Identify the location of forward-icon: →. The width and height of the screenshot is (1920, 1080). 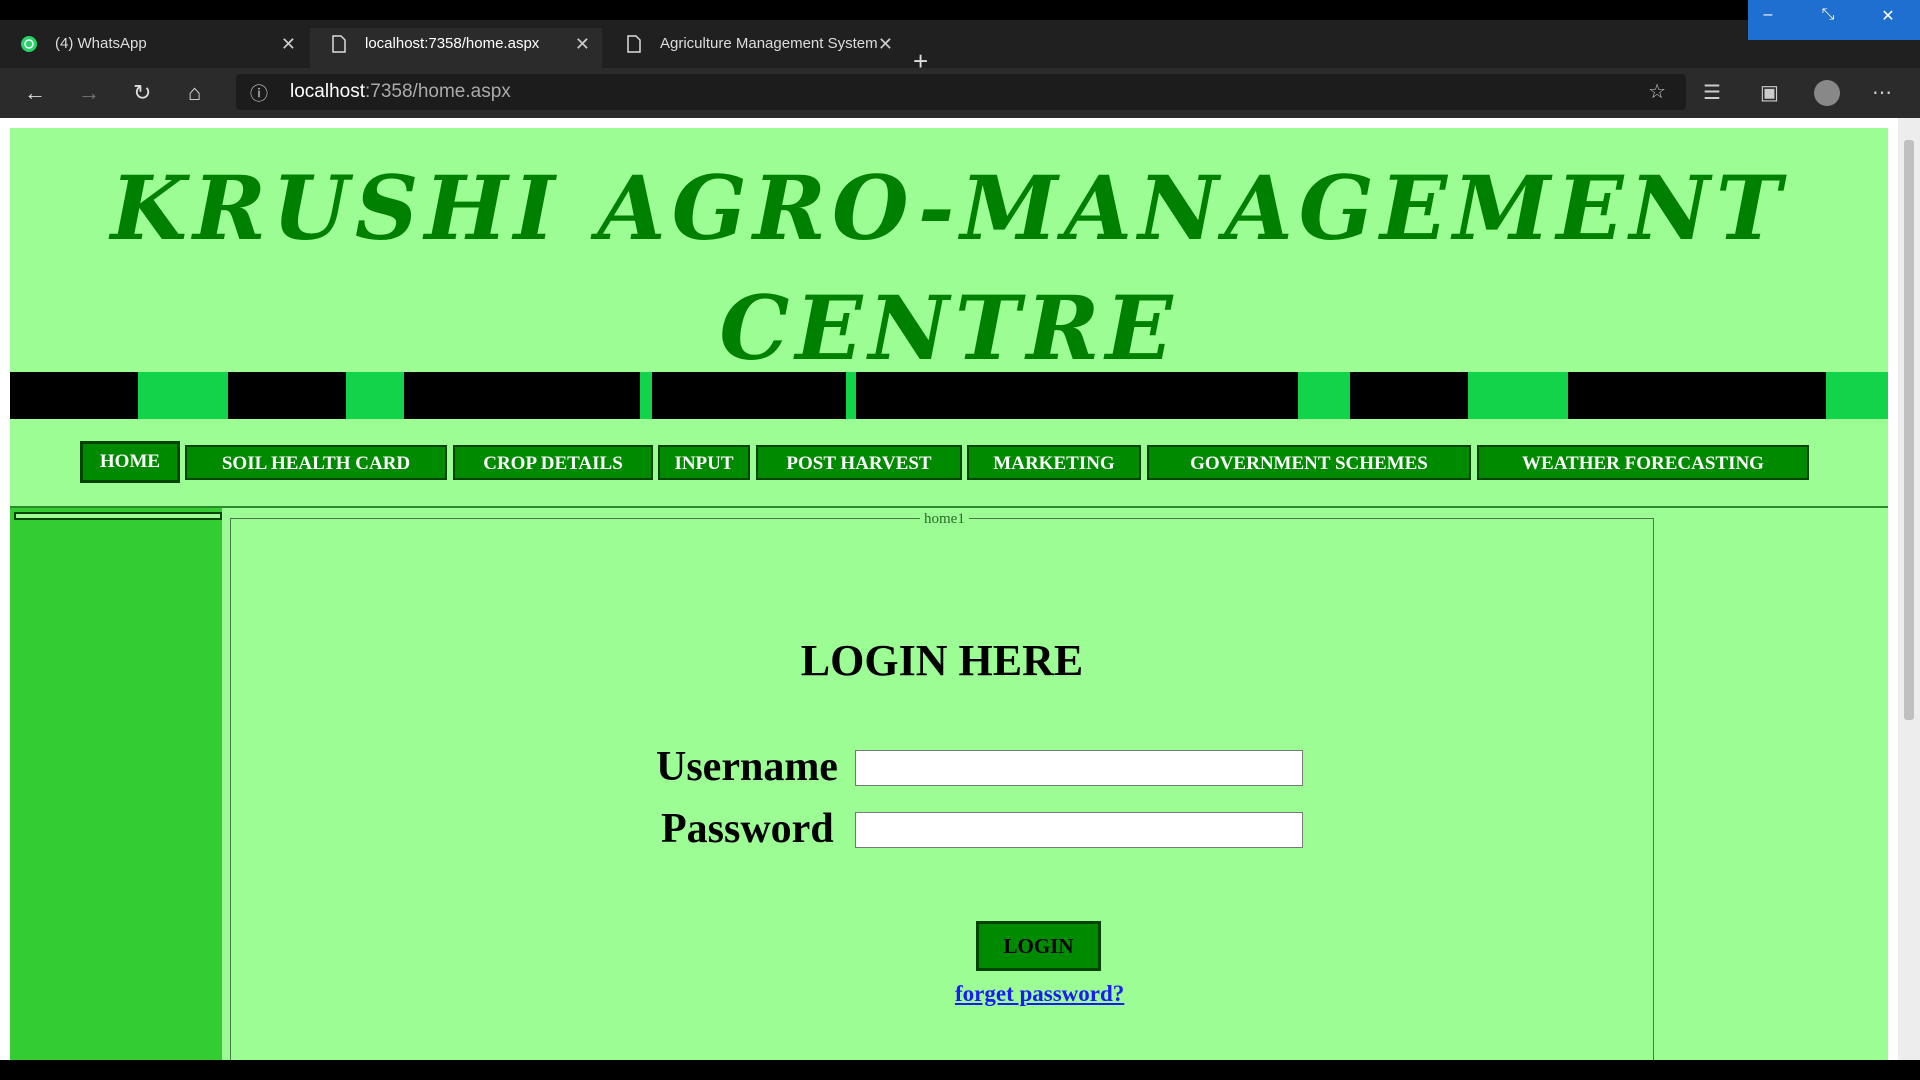
(89, 93).